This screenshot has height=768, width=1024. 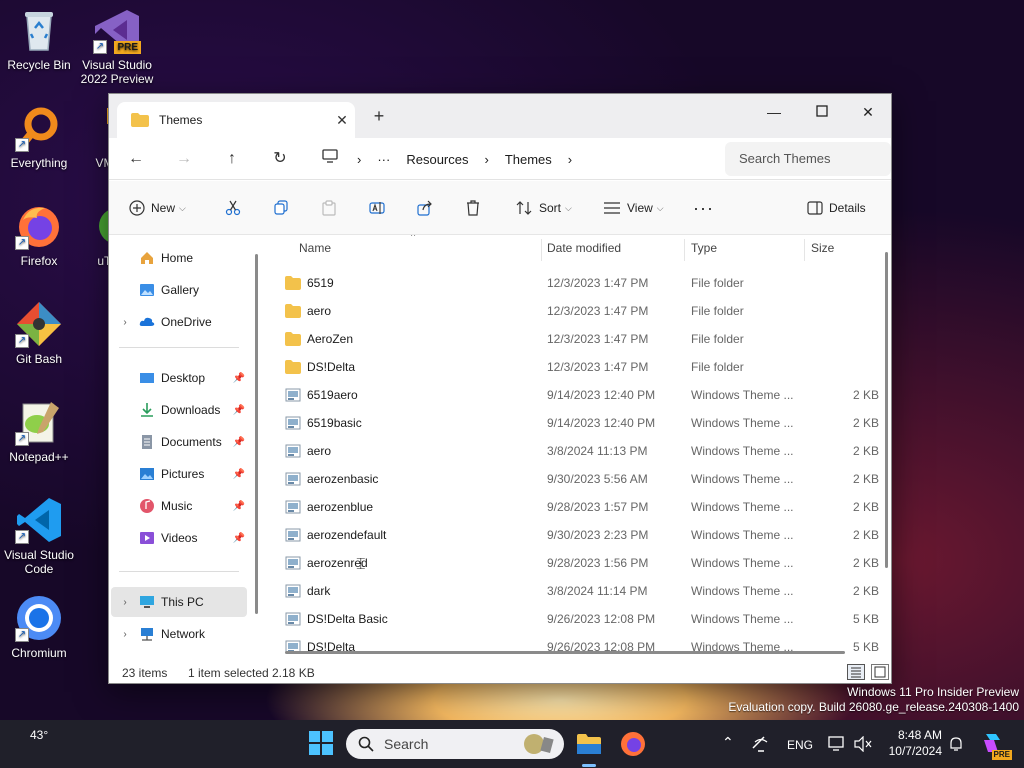 I want to click on desktop-icon-firefox: ↗ Firefox, so click(x=39, y=235).